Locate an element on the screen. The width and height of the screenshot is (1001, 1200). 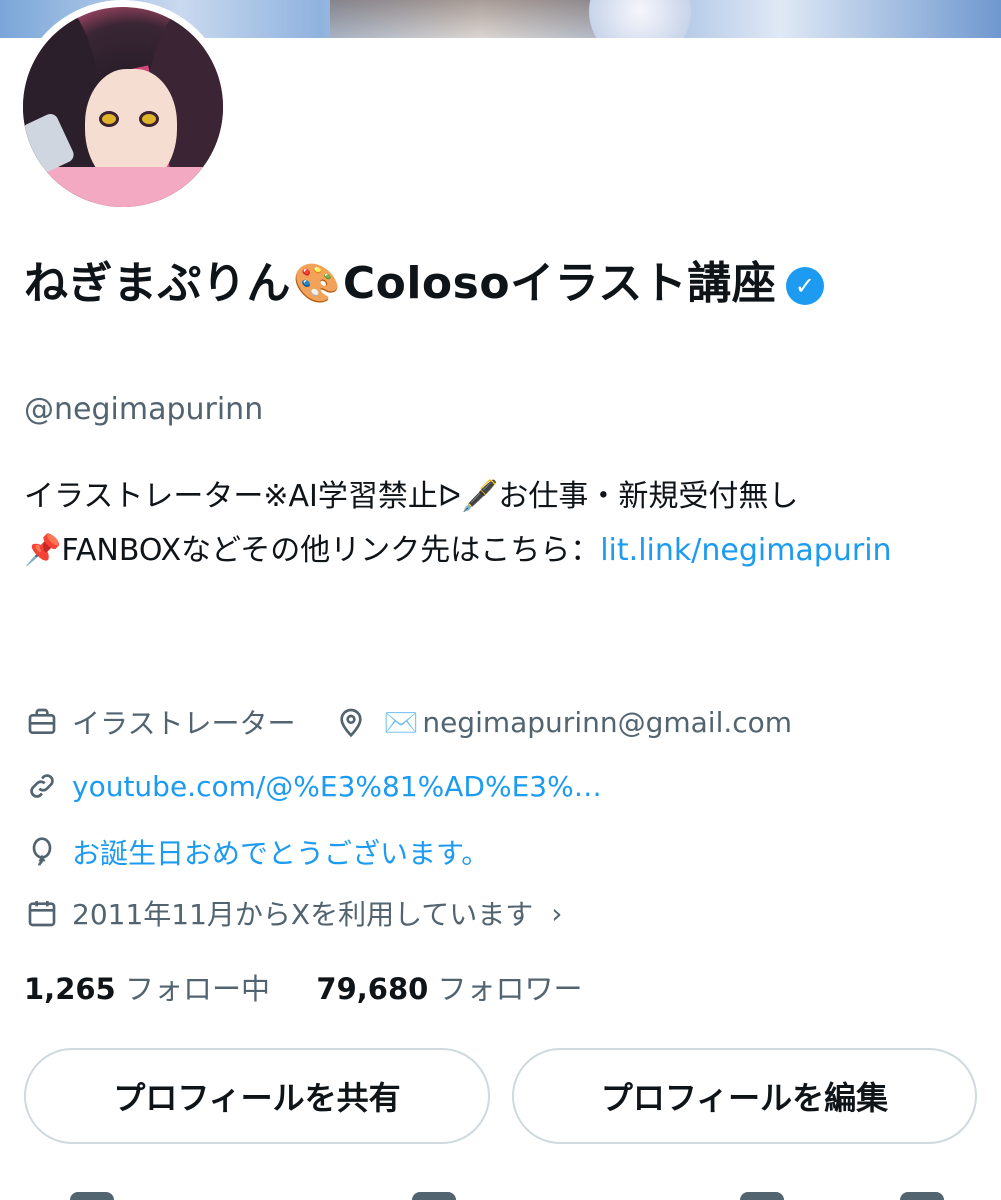
followers-link: 79,680 フォロワー is located at coordinates (449, 989).